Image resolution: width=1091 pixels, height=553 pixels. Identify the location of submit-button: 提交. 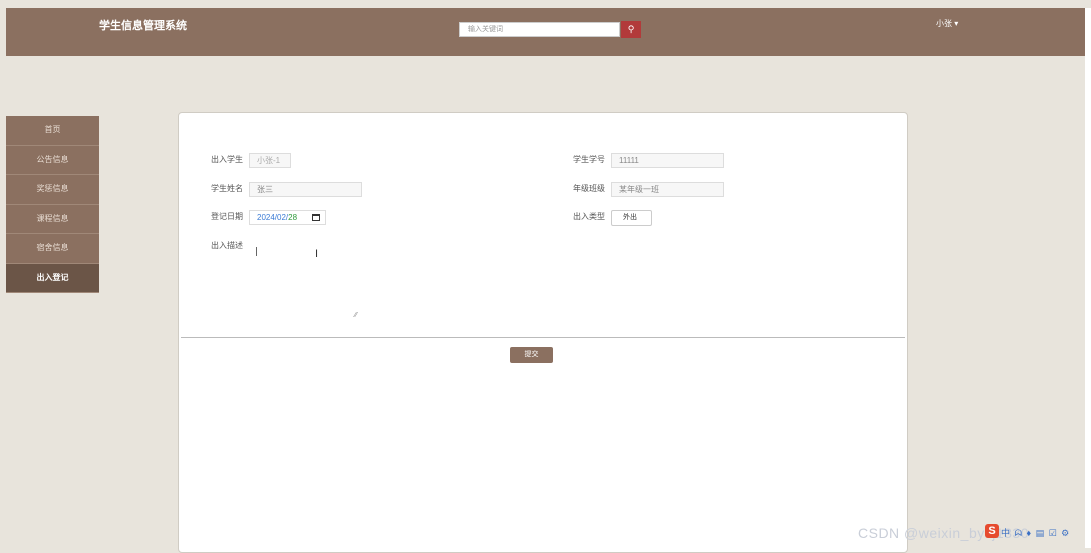
(531, 355).